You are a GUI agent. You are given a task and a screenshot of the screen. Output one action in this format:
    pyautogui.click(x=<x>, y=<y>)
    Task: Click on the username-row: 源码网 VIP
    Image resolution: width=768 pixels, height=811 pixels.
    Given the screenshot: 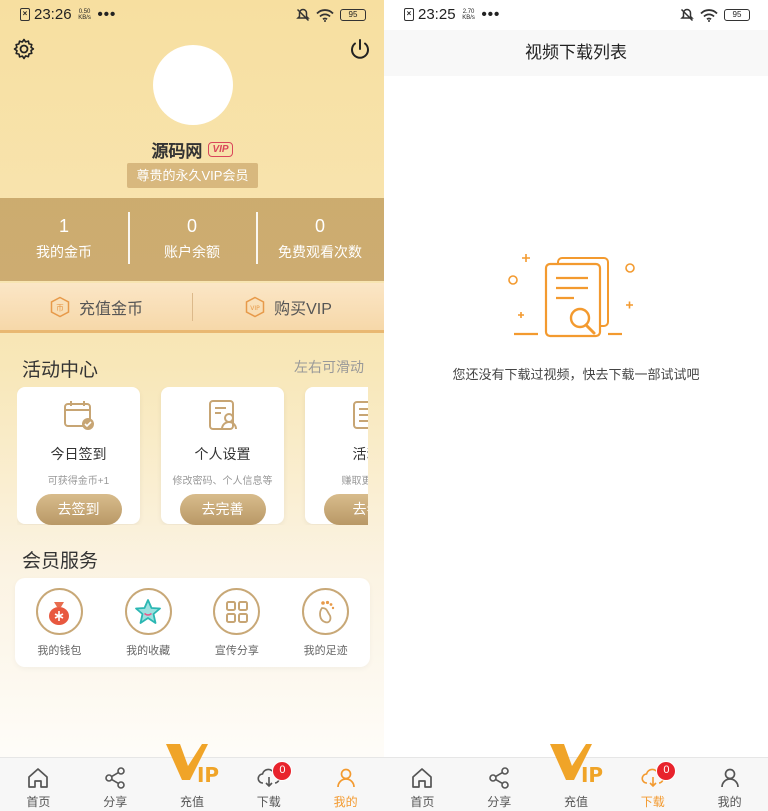 What is the action you would take?
    pyautogui.click(x=192, y=149)
    